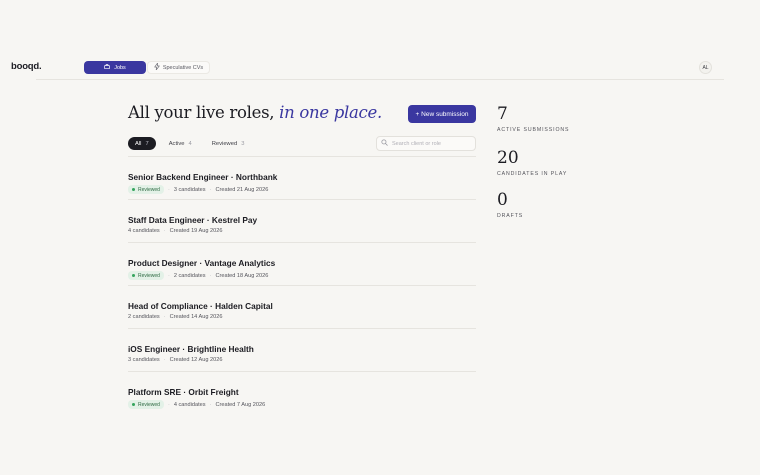 This screenshot has height=475, width=760. I want to click on stat-value: 0, so click(502, 200).